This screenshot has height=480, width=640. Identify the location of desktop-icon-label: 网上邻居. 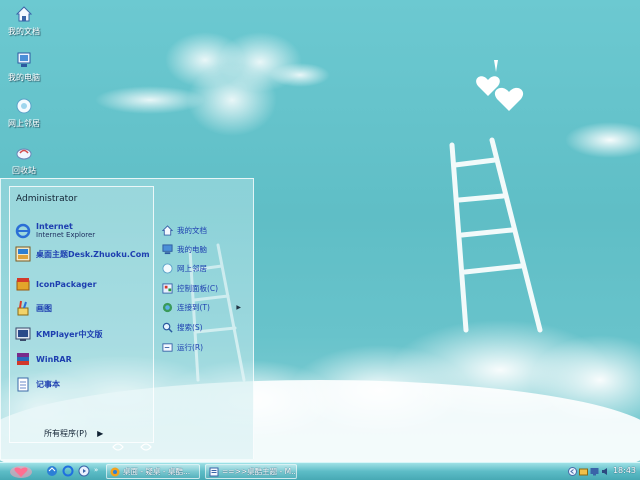
(24, 123).